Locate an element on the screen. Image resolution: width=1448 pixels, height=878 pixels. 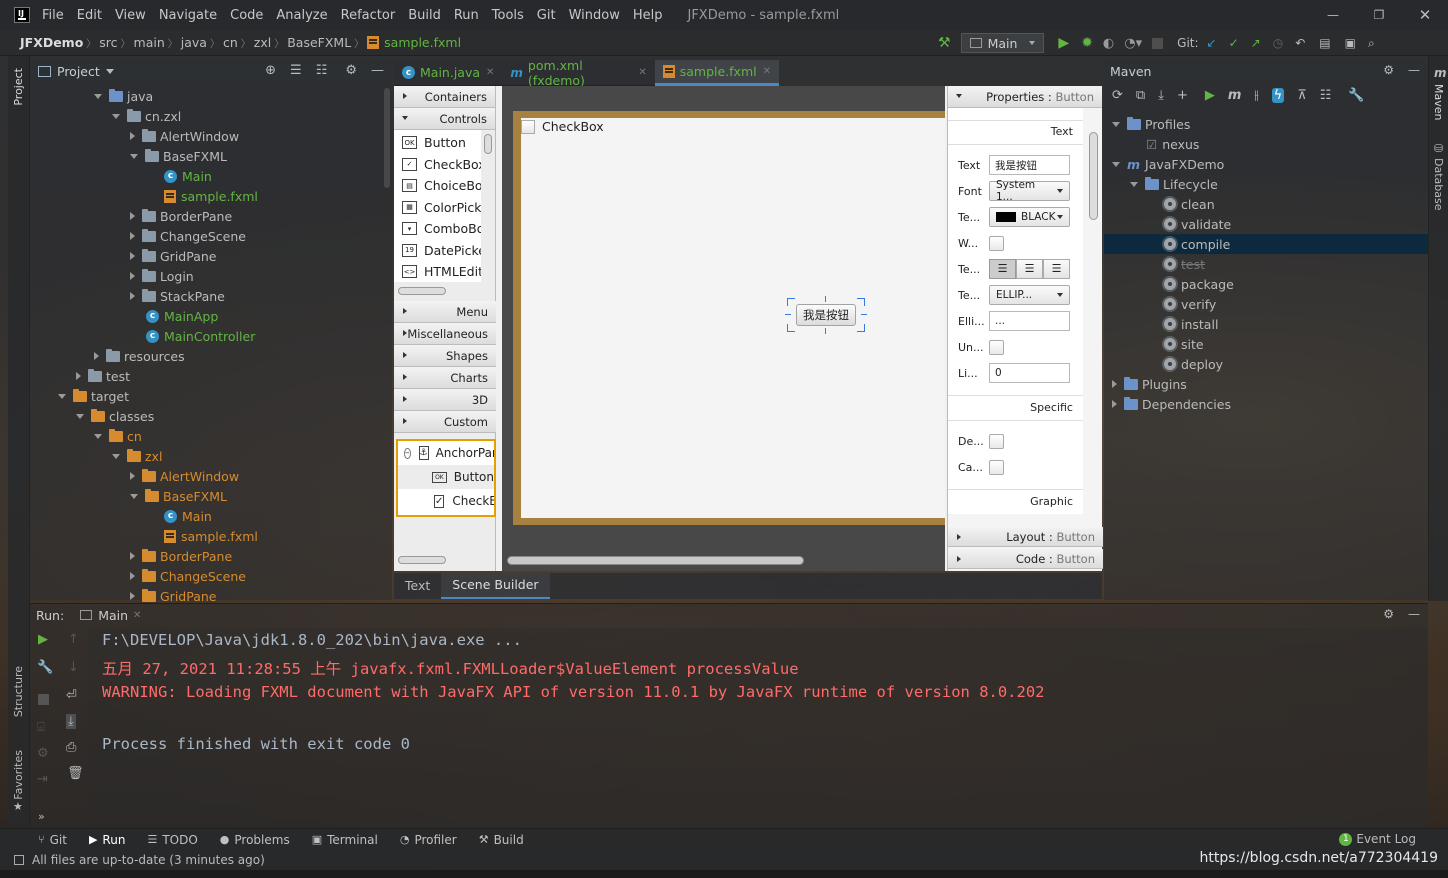
maven-goal-icon: m is located at coordinates (1235, 95).